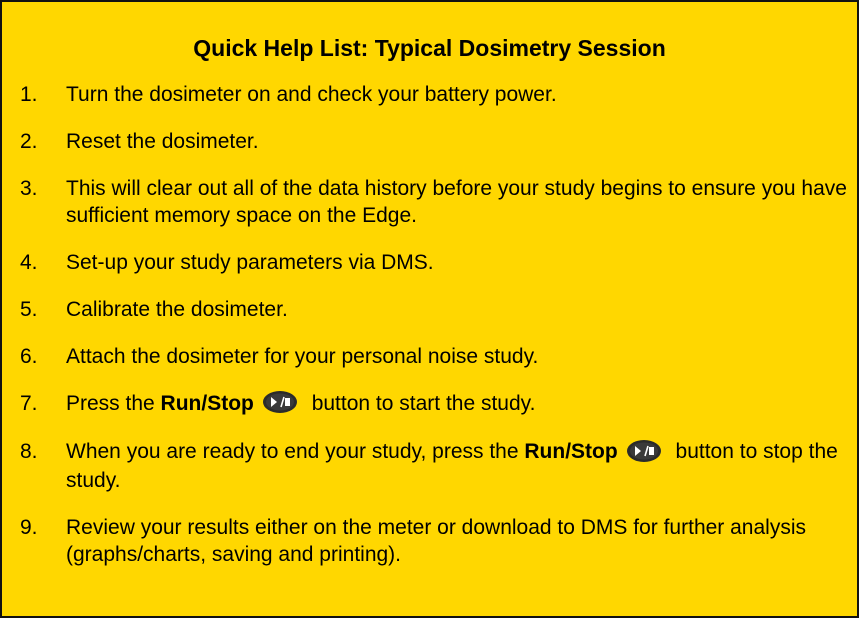  Describe the element at coordinates (29, 188) in the screenshot. I see `item-number: 3.` at that location.